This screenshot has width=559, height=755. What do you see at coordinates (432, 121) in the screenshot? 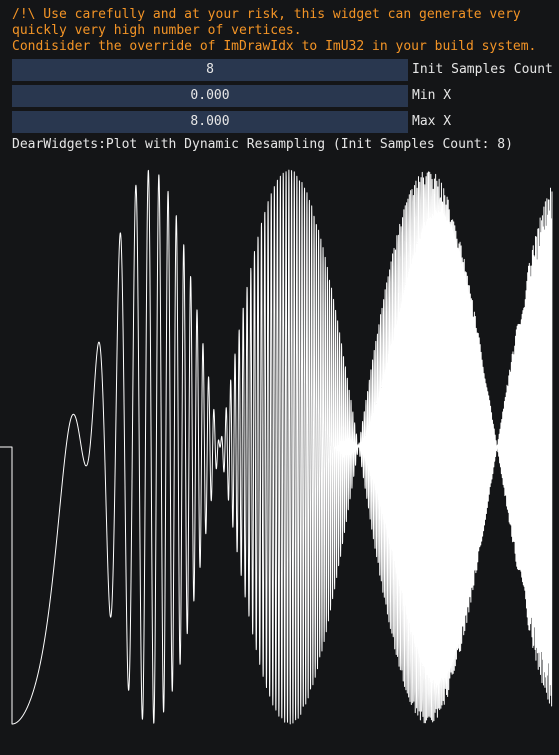
I see `max-x-label: Max X` at bounding box center [432, 121].